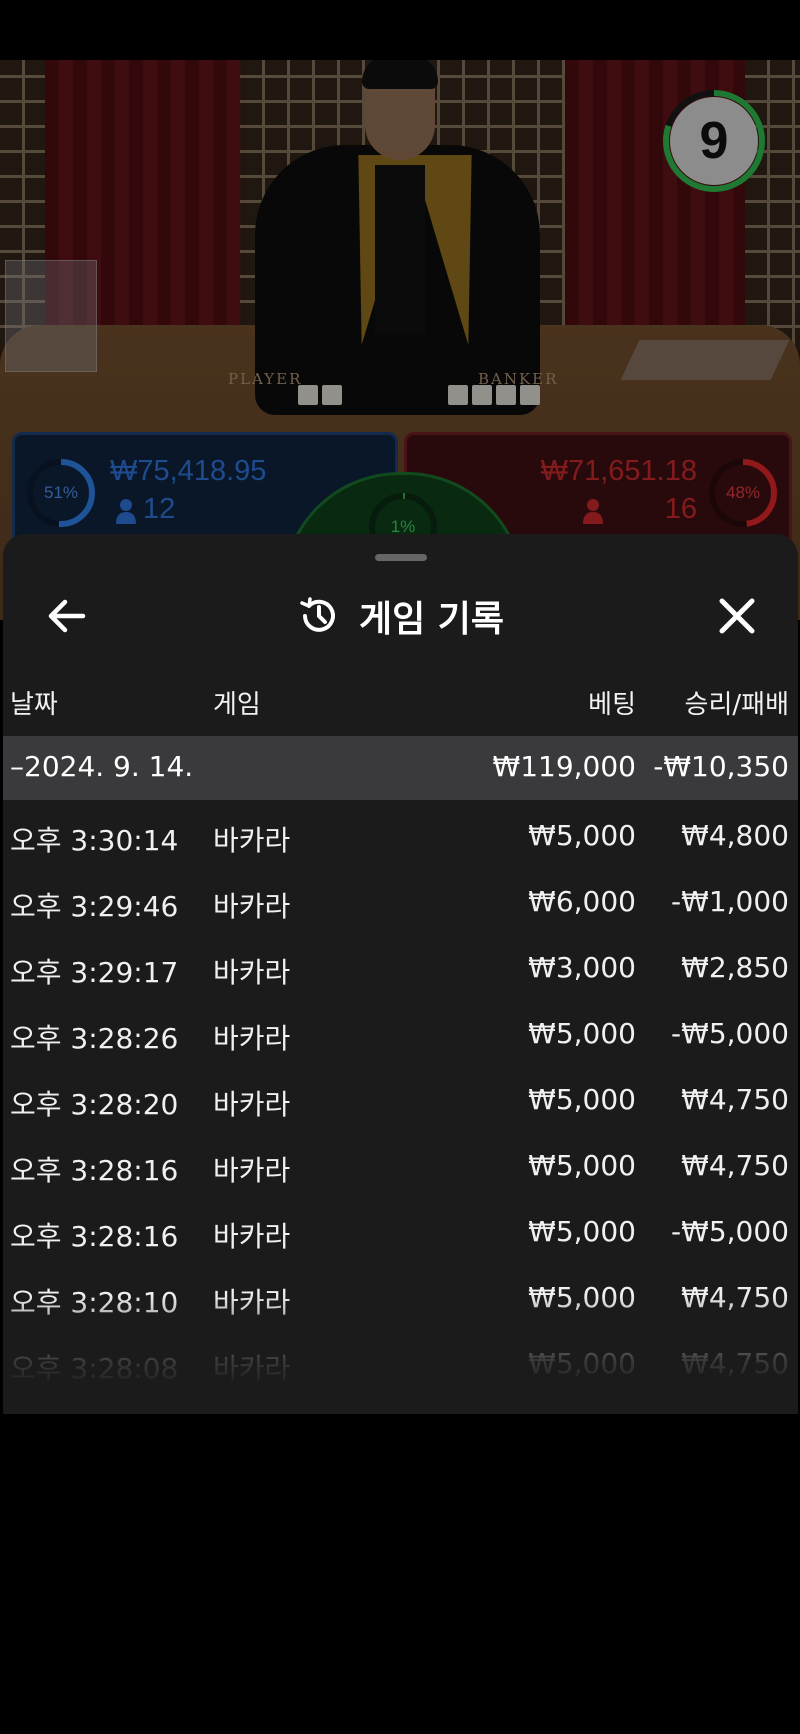 This screenshot has height=1734, width=800. What do you see at coordinates (735, 967) in the screenshot?
I see `row-win-loss: ₩2,850` at bounding box center [735, 967].